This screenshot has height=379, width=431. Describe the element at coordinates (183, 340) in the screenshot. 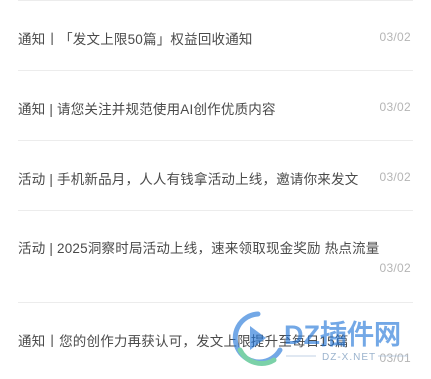

I see `notice-title: 通知丨您的创作力再获认可，发文上限提升至每日15篇` at that location.